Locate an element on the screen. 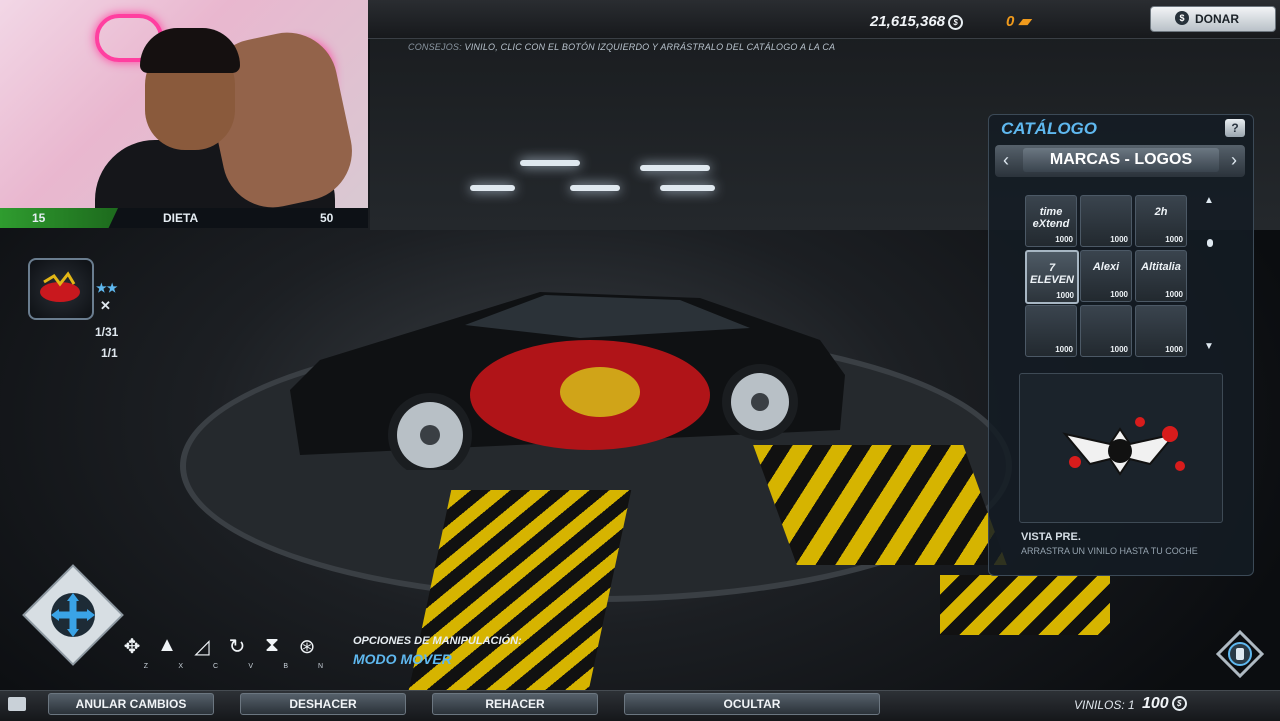  category-name: MARCAS - LOGOS is located at coordinates (1121, 160).